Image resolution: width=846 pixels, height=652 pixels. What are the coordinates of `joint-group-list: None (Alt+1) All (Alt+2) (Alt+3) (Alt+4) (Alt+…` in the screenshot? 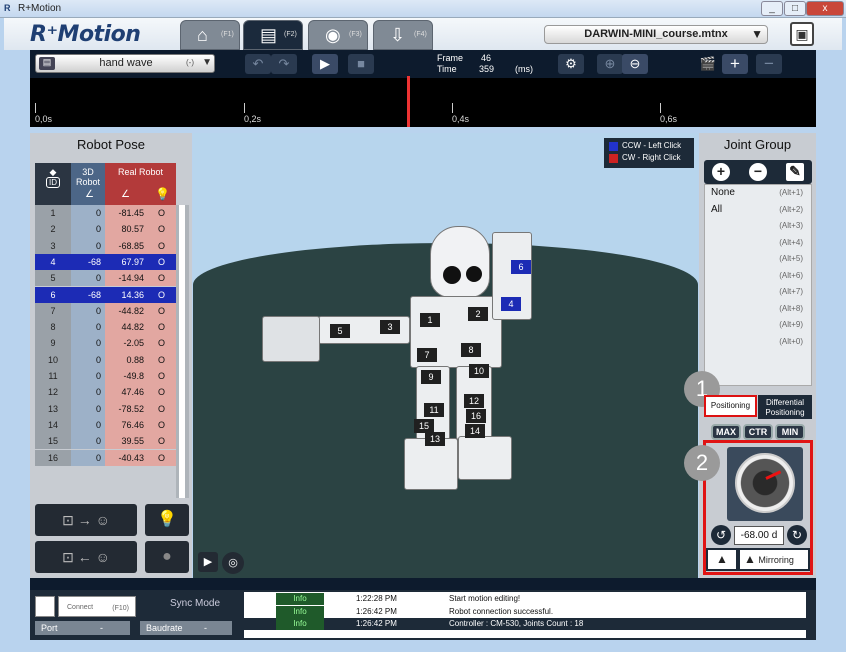 It's located at (758, 285).